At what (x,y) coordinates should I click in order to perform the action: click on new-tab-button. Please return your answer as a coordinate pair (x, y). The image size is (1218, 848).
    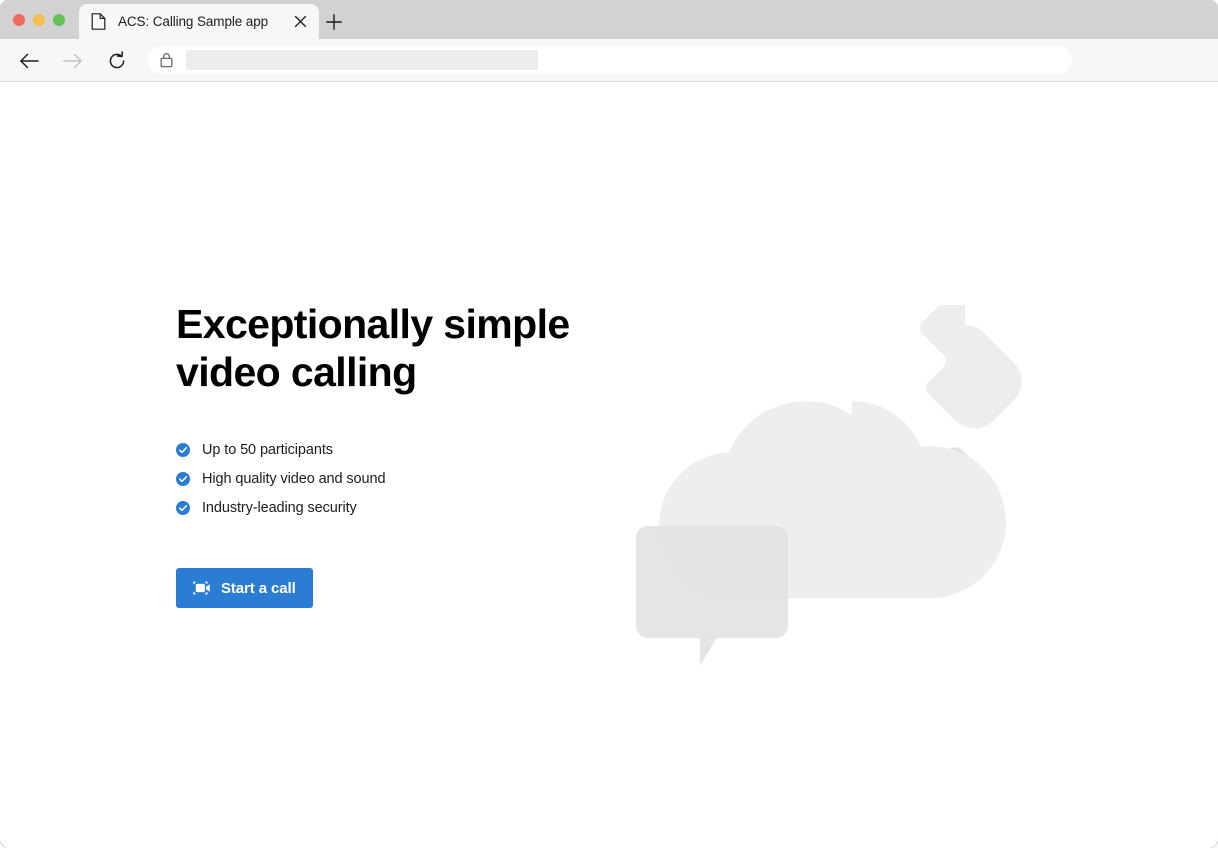
    Looking at the image, I should click on (334, 22).